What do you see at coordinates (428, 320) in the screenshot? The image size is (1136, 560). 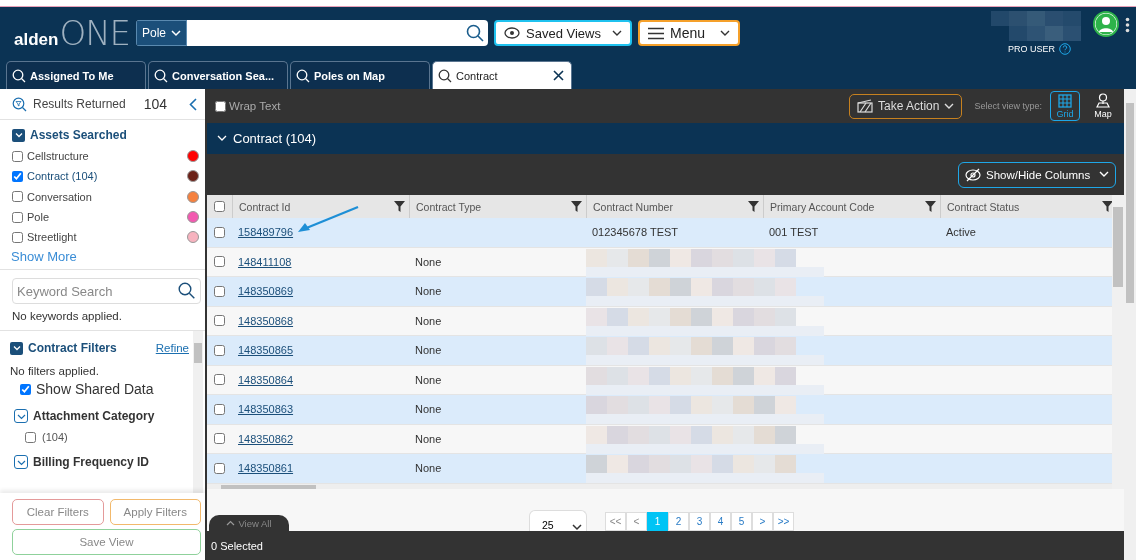 I see `table-cell: None` at bounding box center [428, 320].